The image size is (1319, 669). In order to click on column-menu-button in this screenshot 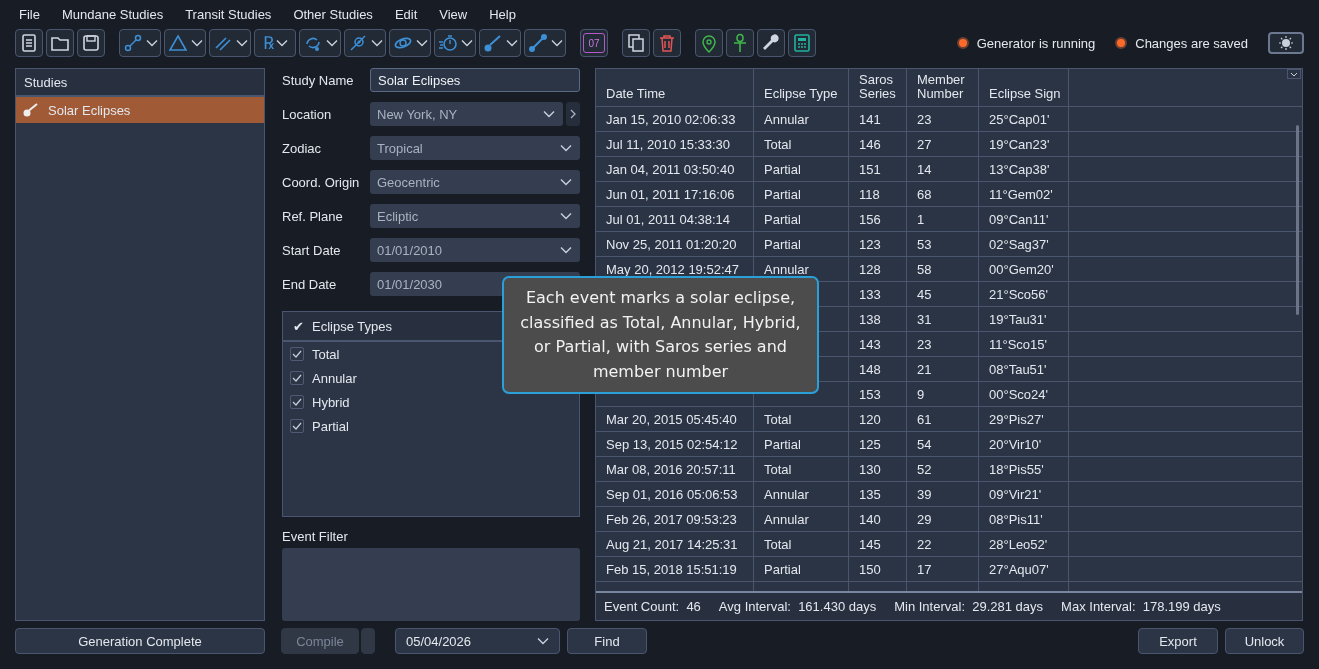, I will do `click(1294, 74)`.